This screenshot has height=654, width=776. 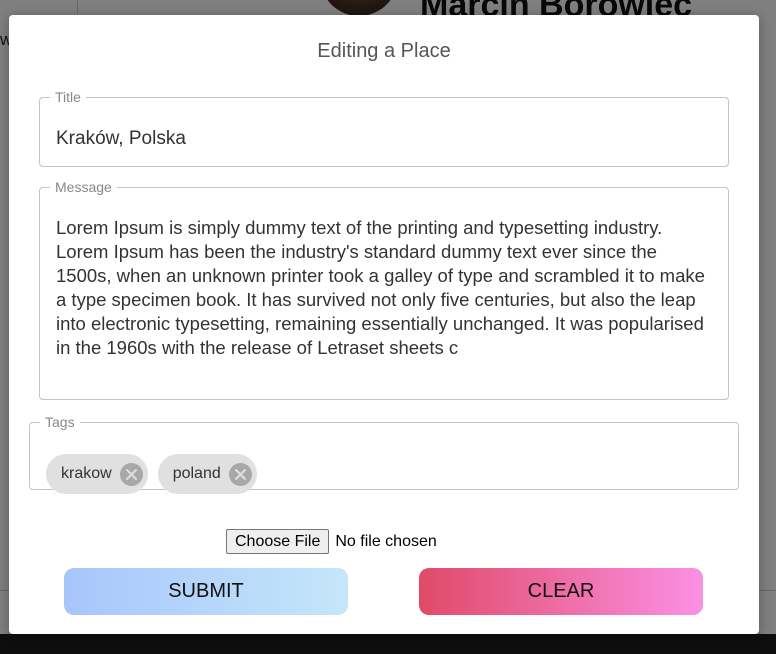 I want to click on tag-chip-krakow: krakow, so click(x=97, y=474).